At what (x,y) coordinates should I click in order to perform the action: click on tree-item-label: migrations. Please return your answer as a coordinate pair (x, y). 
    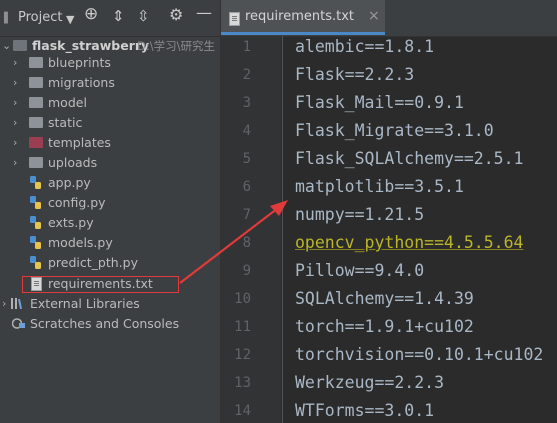
    Looking at the image, I should click on (81, 82).